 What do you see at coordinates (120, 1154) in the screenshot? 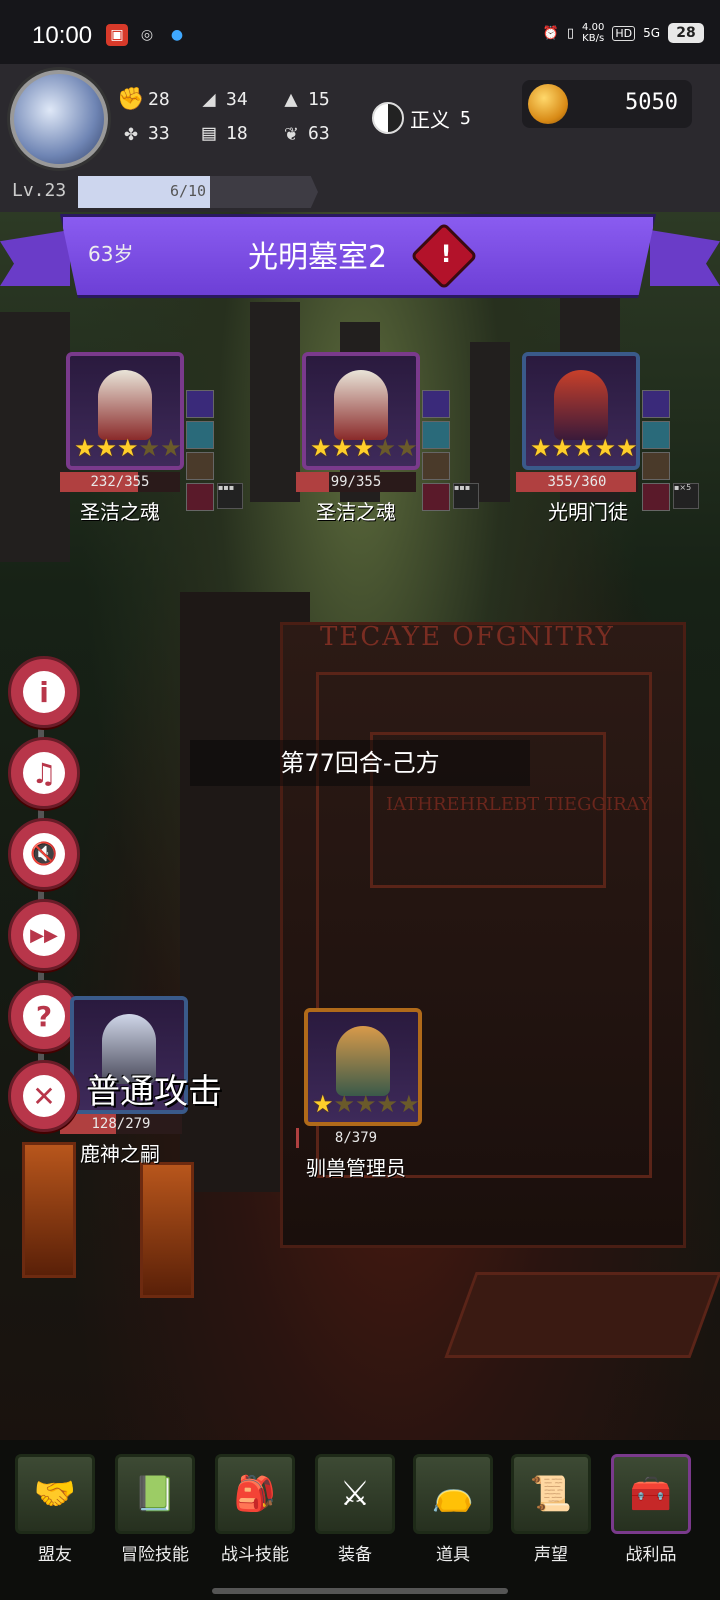
I see `ally-name: 鹿神之嗣` at bounding box center [120, 1154].